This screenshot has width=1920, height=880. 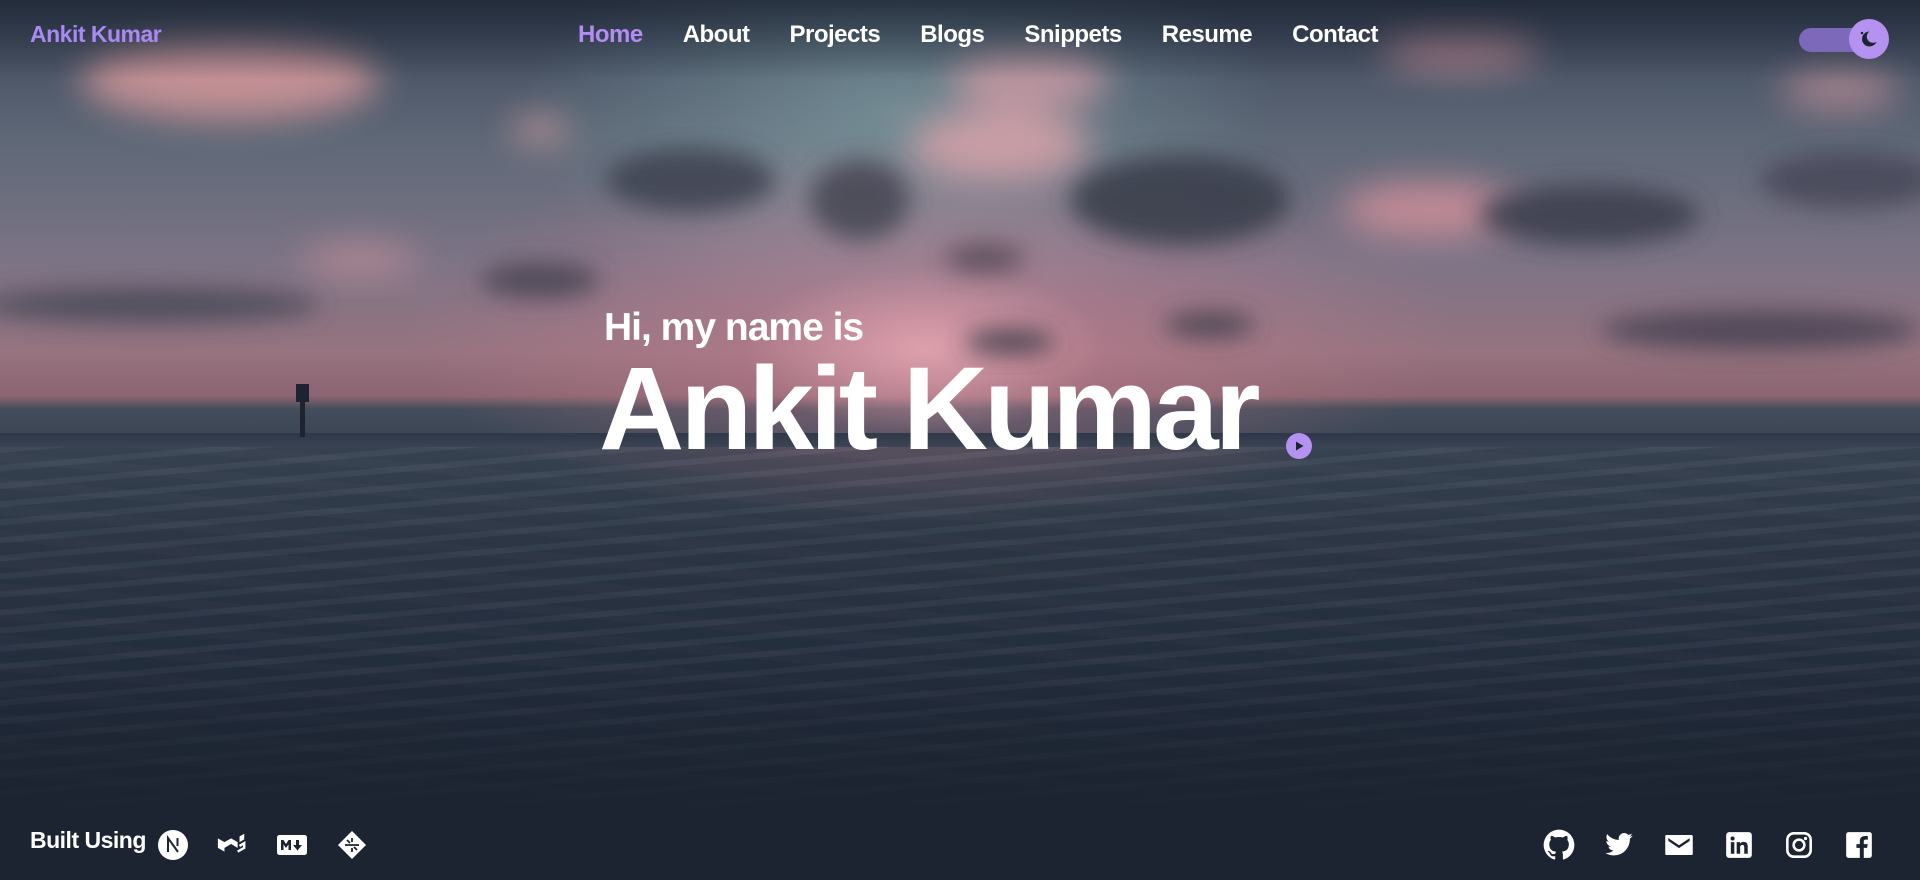 I want to click on play-icon, so click(x=1300, y=446).